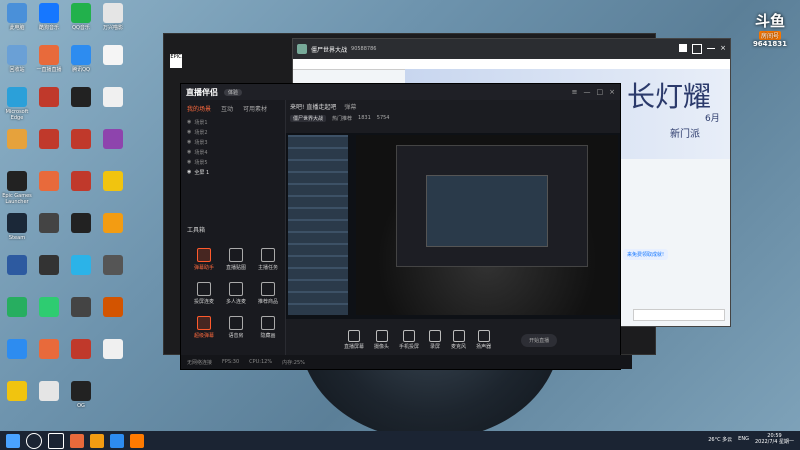  I want to click on browser-tab-title: 僵尸世界大战, so click(329, 49).